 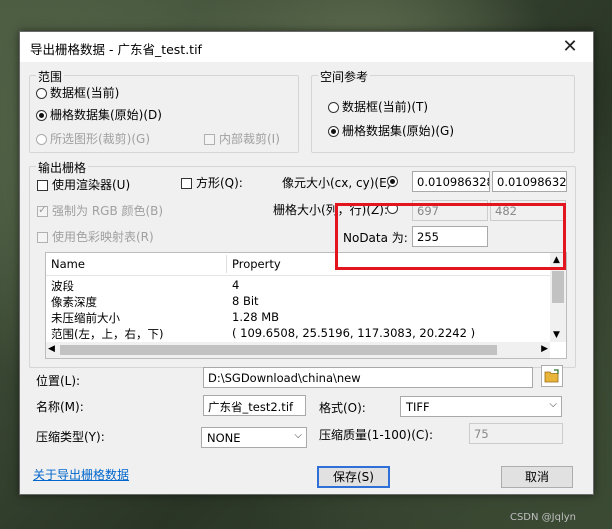 I want to click on compression-value: NONE, so click(x=224, y=438).